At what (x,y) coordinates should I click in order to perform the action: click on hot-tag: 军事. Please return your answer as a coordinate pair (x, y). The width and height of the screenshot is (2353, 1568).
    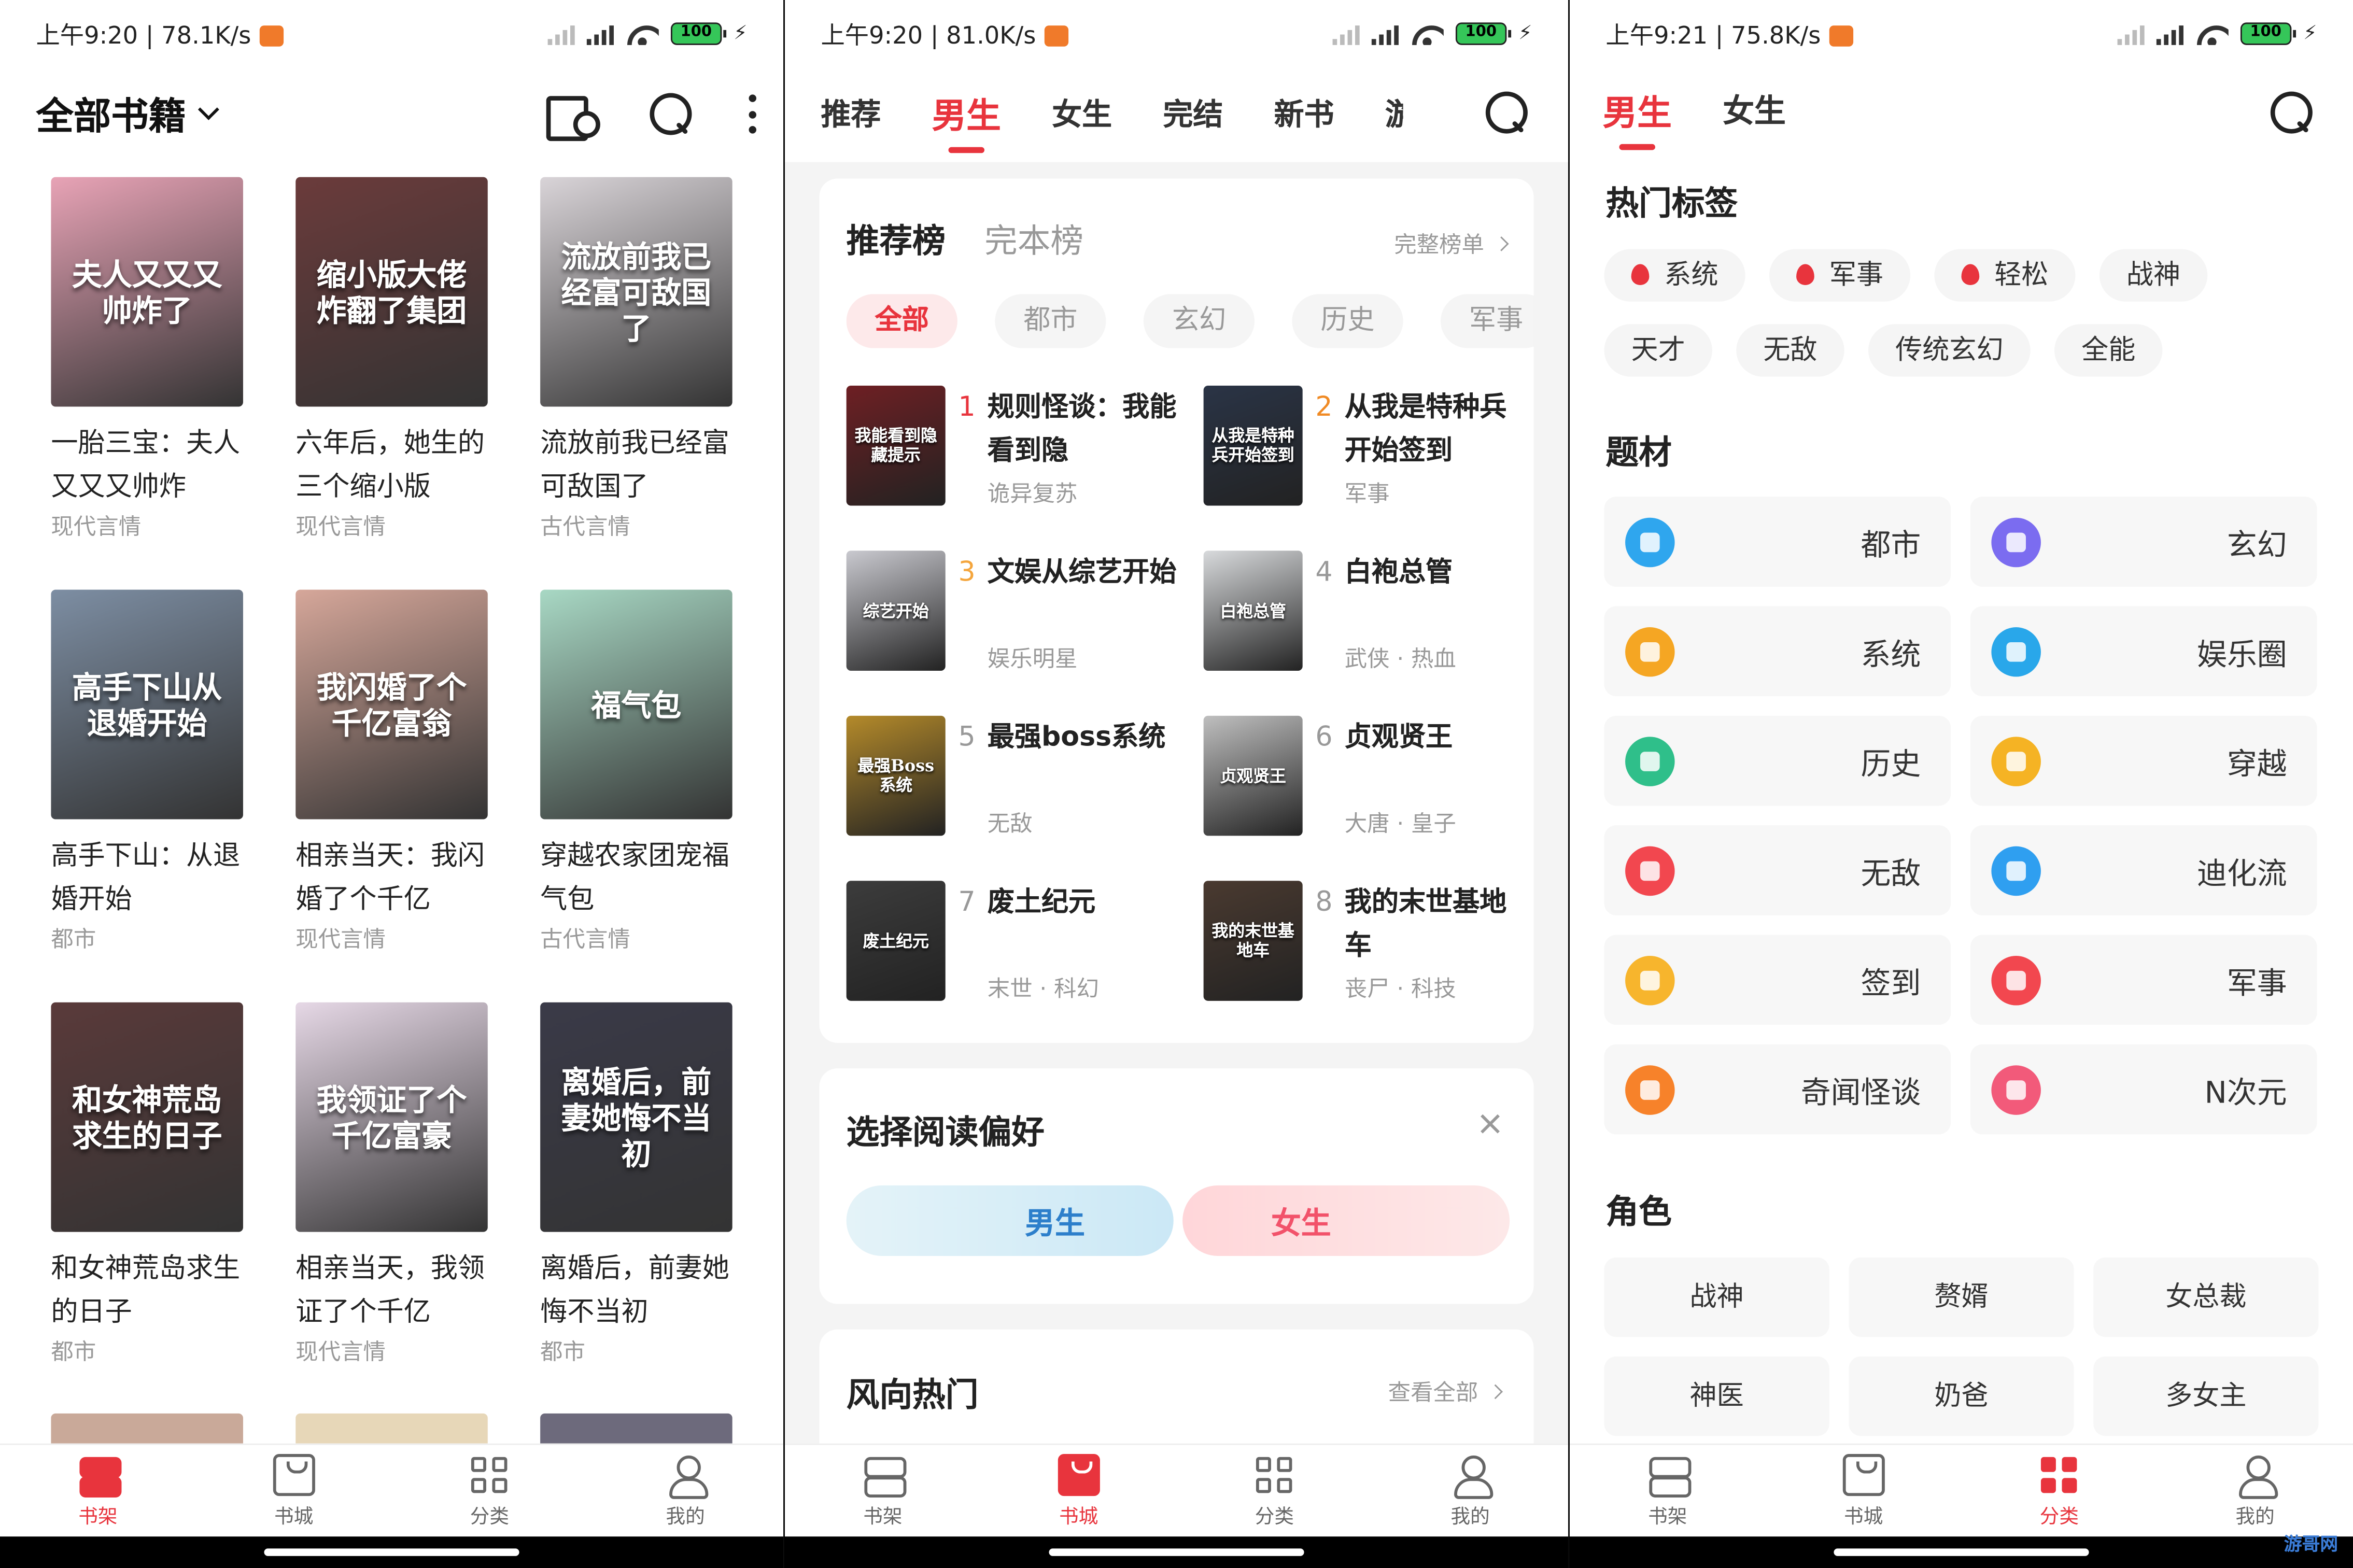
    Looking at the image, I should click on (1840, 275).